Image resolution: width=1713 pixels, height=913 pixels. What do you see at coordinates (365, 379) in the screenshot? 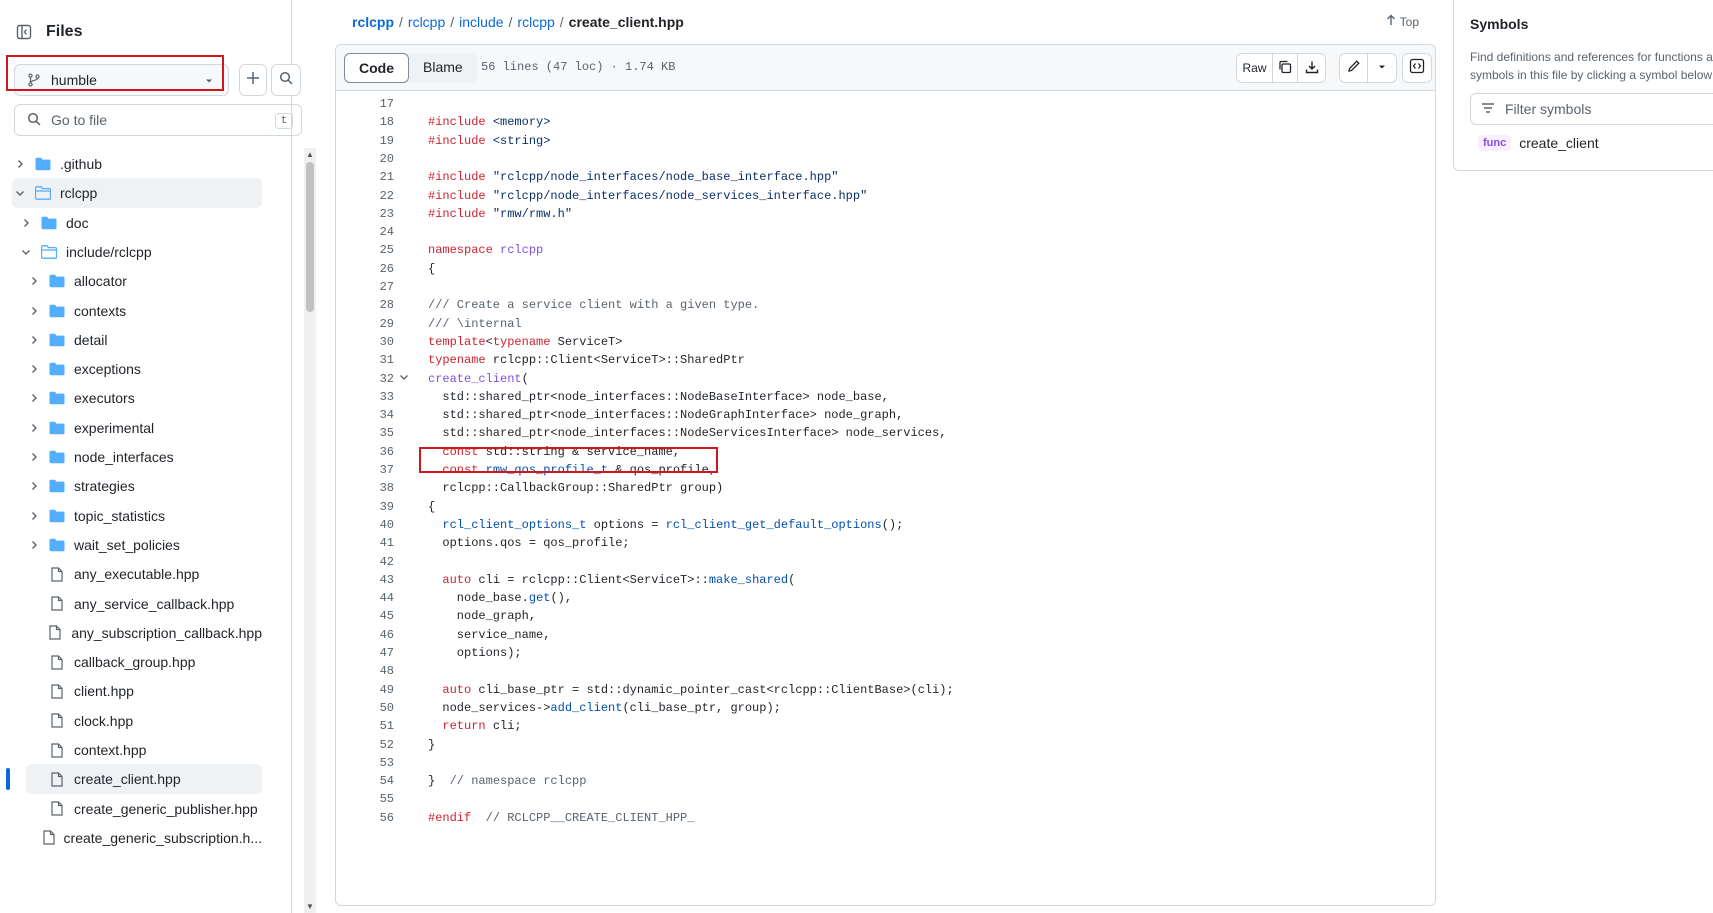
I see `line-number: 32` at bounding box center [365, 379].